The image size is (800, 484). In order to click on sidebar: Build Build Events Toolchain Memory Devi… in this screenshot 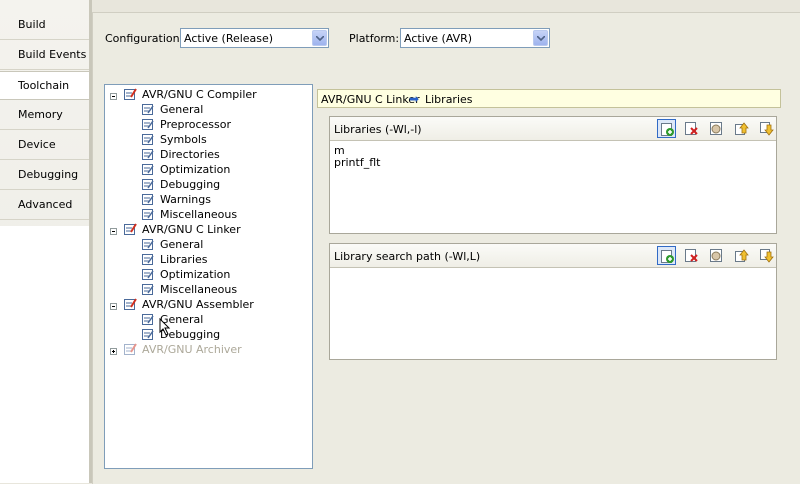, I will do `click(46, 241)`.